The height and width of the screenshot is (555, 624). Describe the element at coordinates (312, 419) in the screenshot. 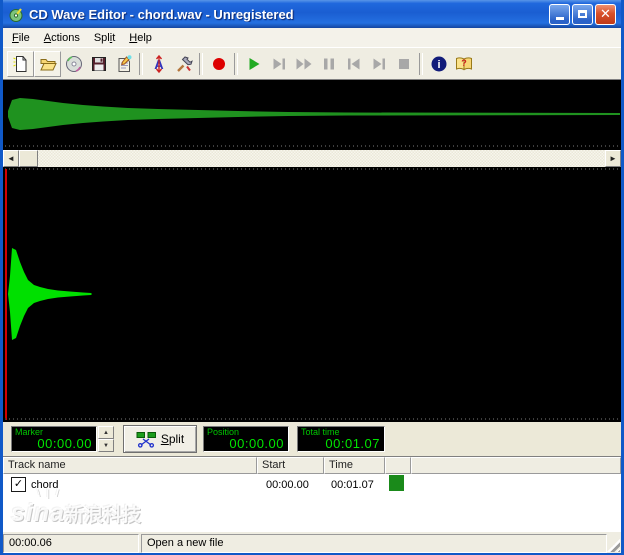

I see `main-bottom-tick-marks` at that location.